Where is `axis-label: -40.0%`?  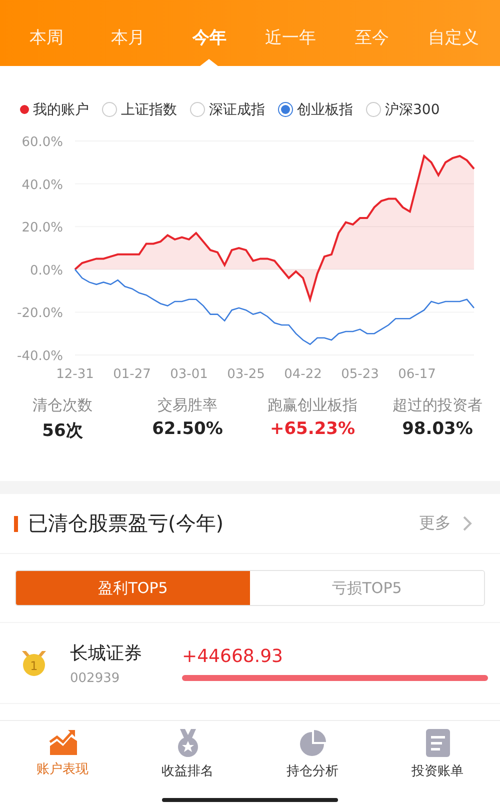 axis-label: -40.0% is located at coordinates (40, 356).